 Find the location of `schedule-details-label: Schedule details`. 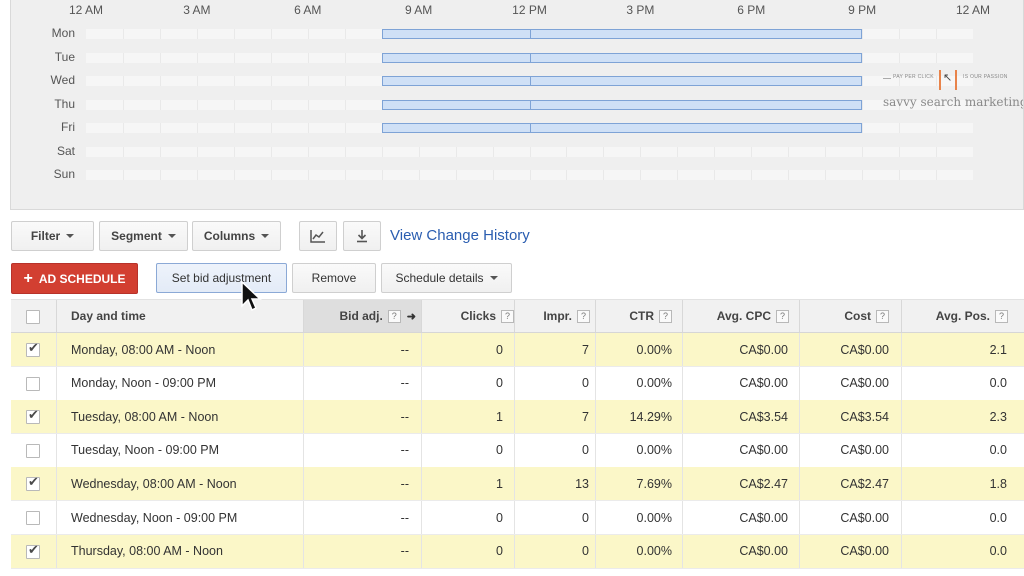

schedule-details-label: Schedule details is located at coordinates (439, 278).